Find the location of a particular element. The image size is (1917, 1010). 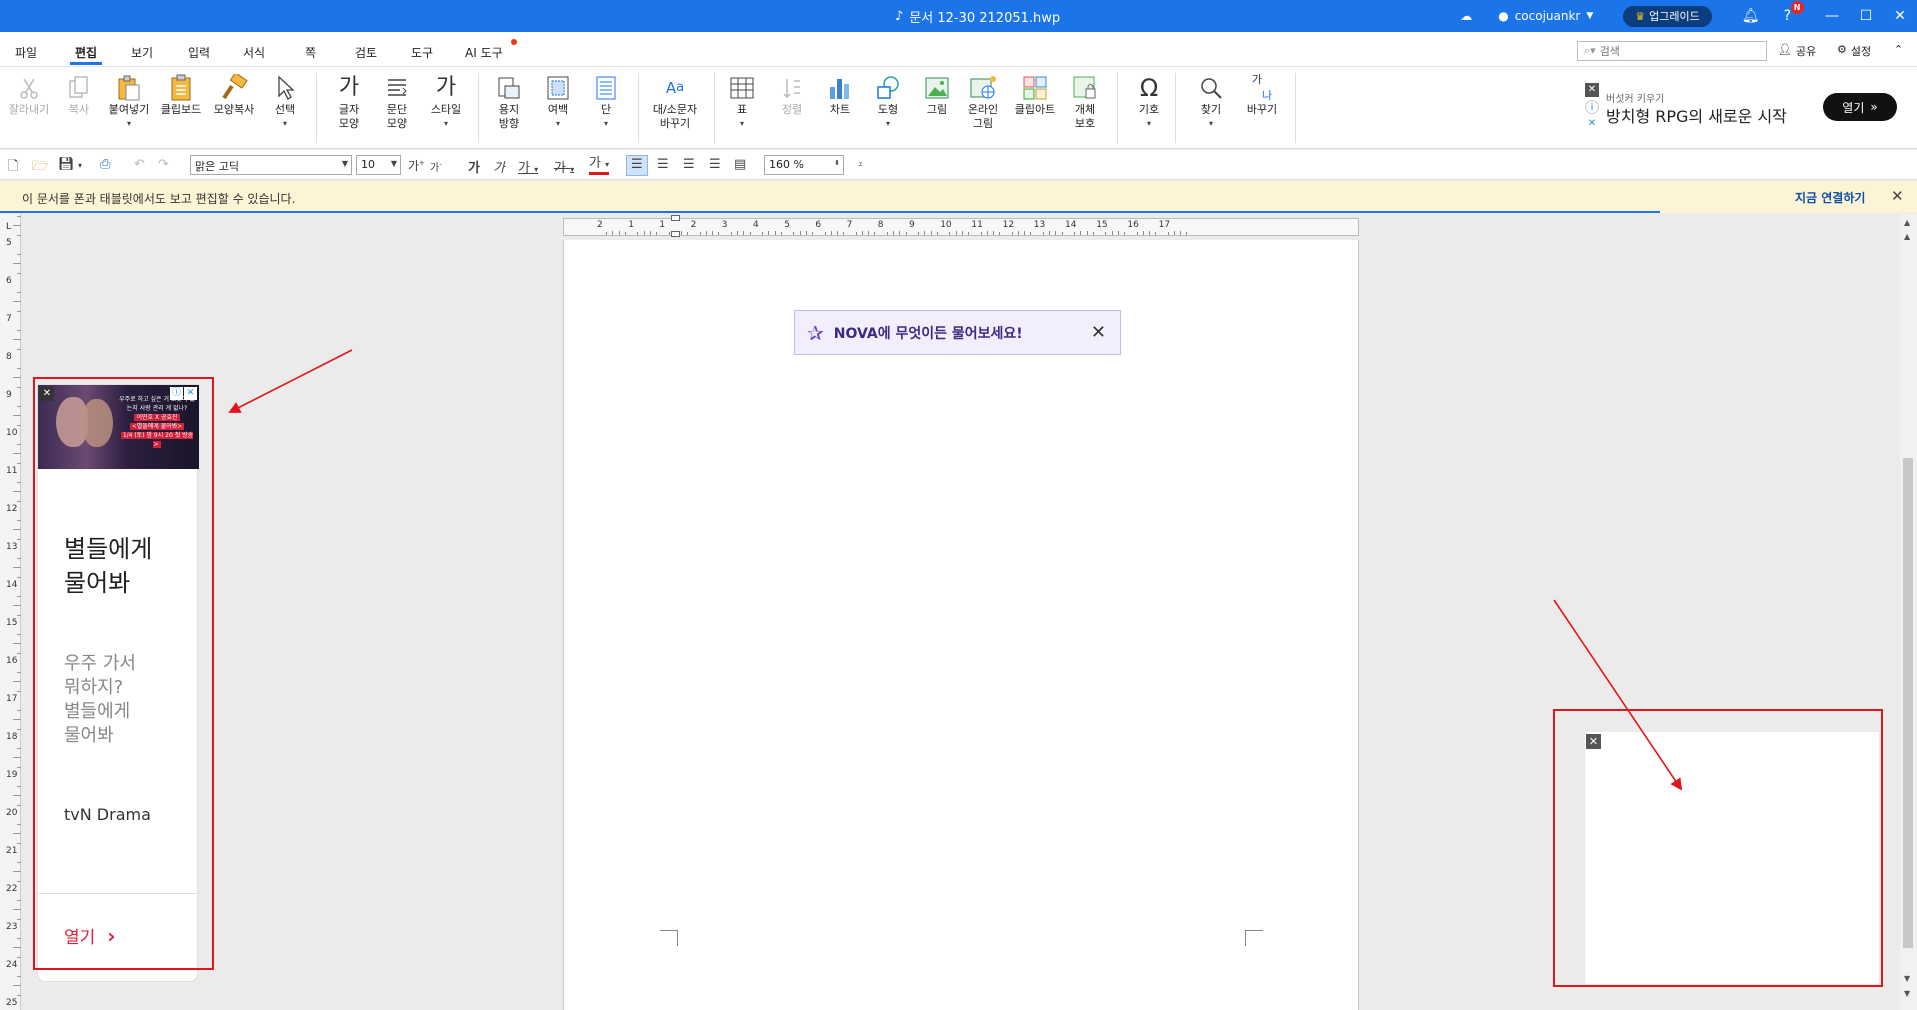

table-button: 표 ▾ is located at coordinates (742, 102).